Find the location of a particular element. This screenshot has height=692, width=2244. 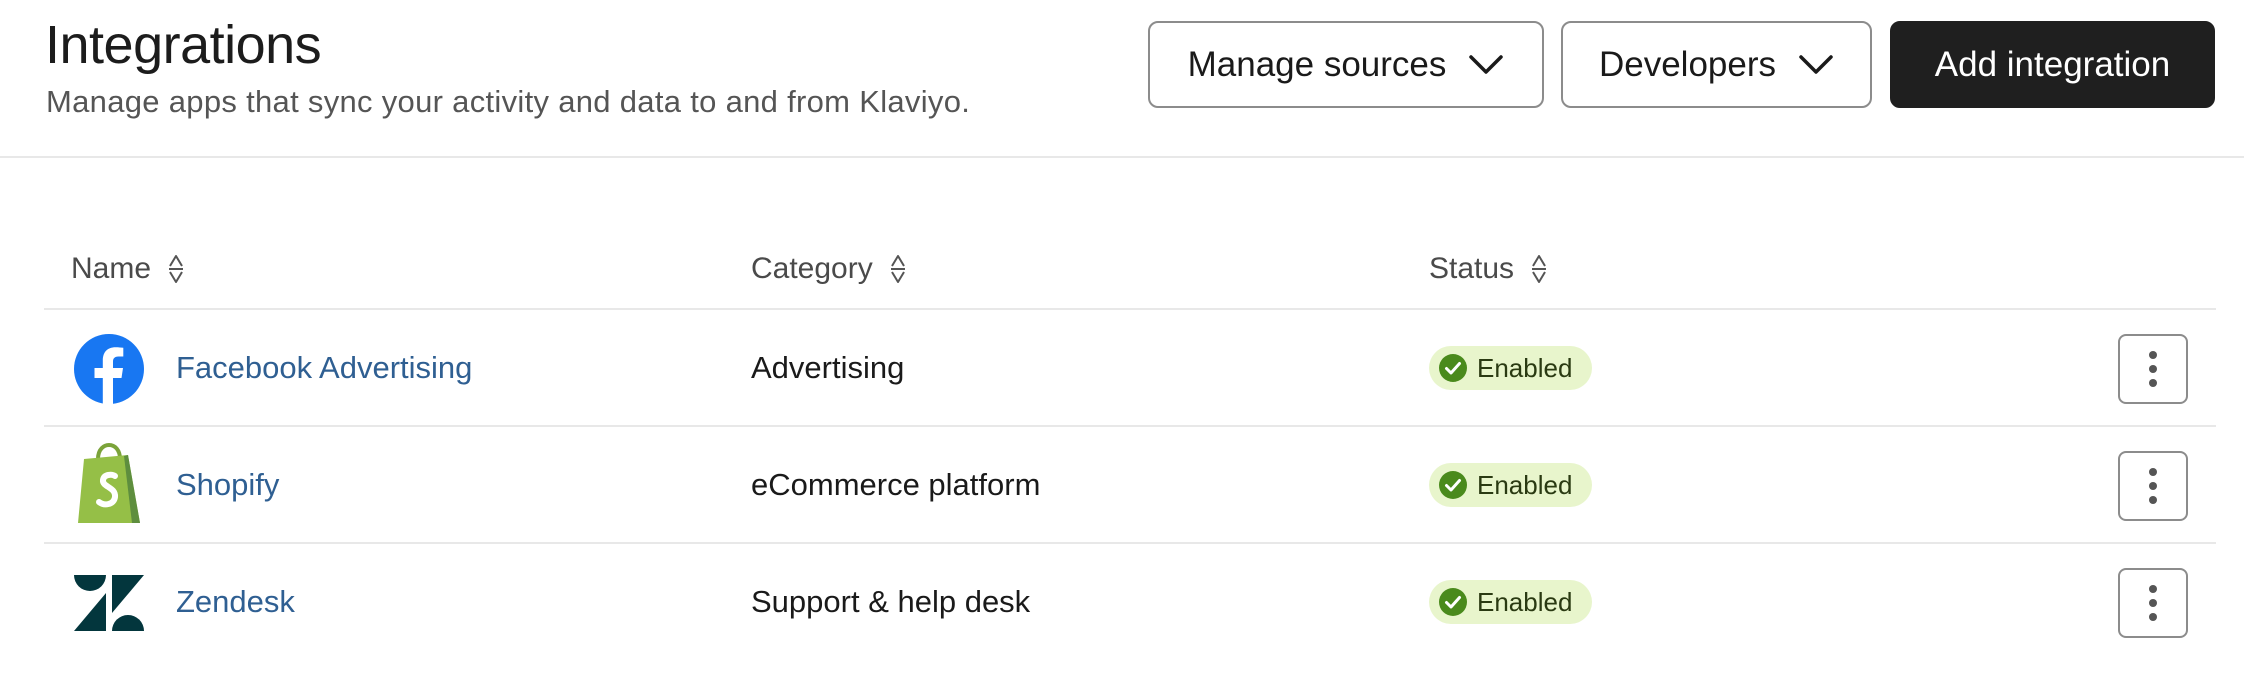

column-header-category: Category is located at coordinates (829, 269).